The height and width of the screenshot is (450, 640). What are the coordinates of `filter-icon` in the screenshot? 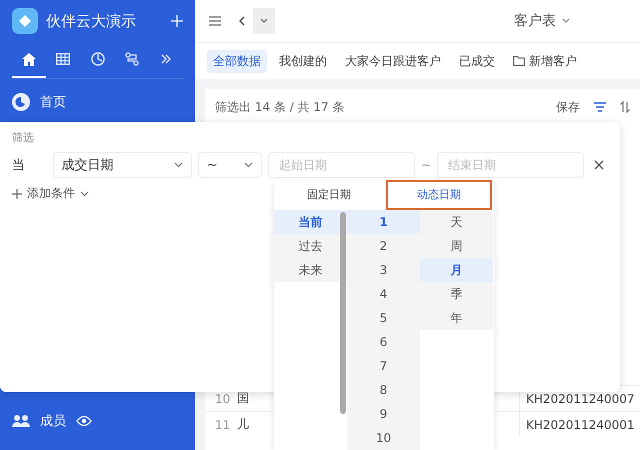 It's located at (600, 107).